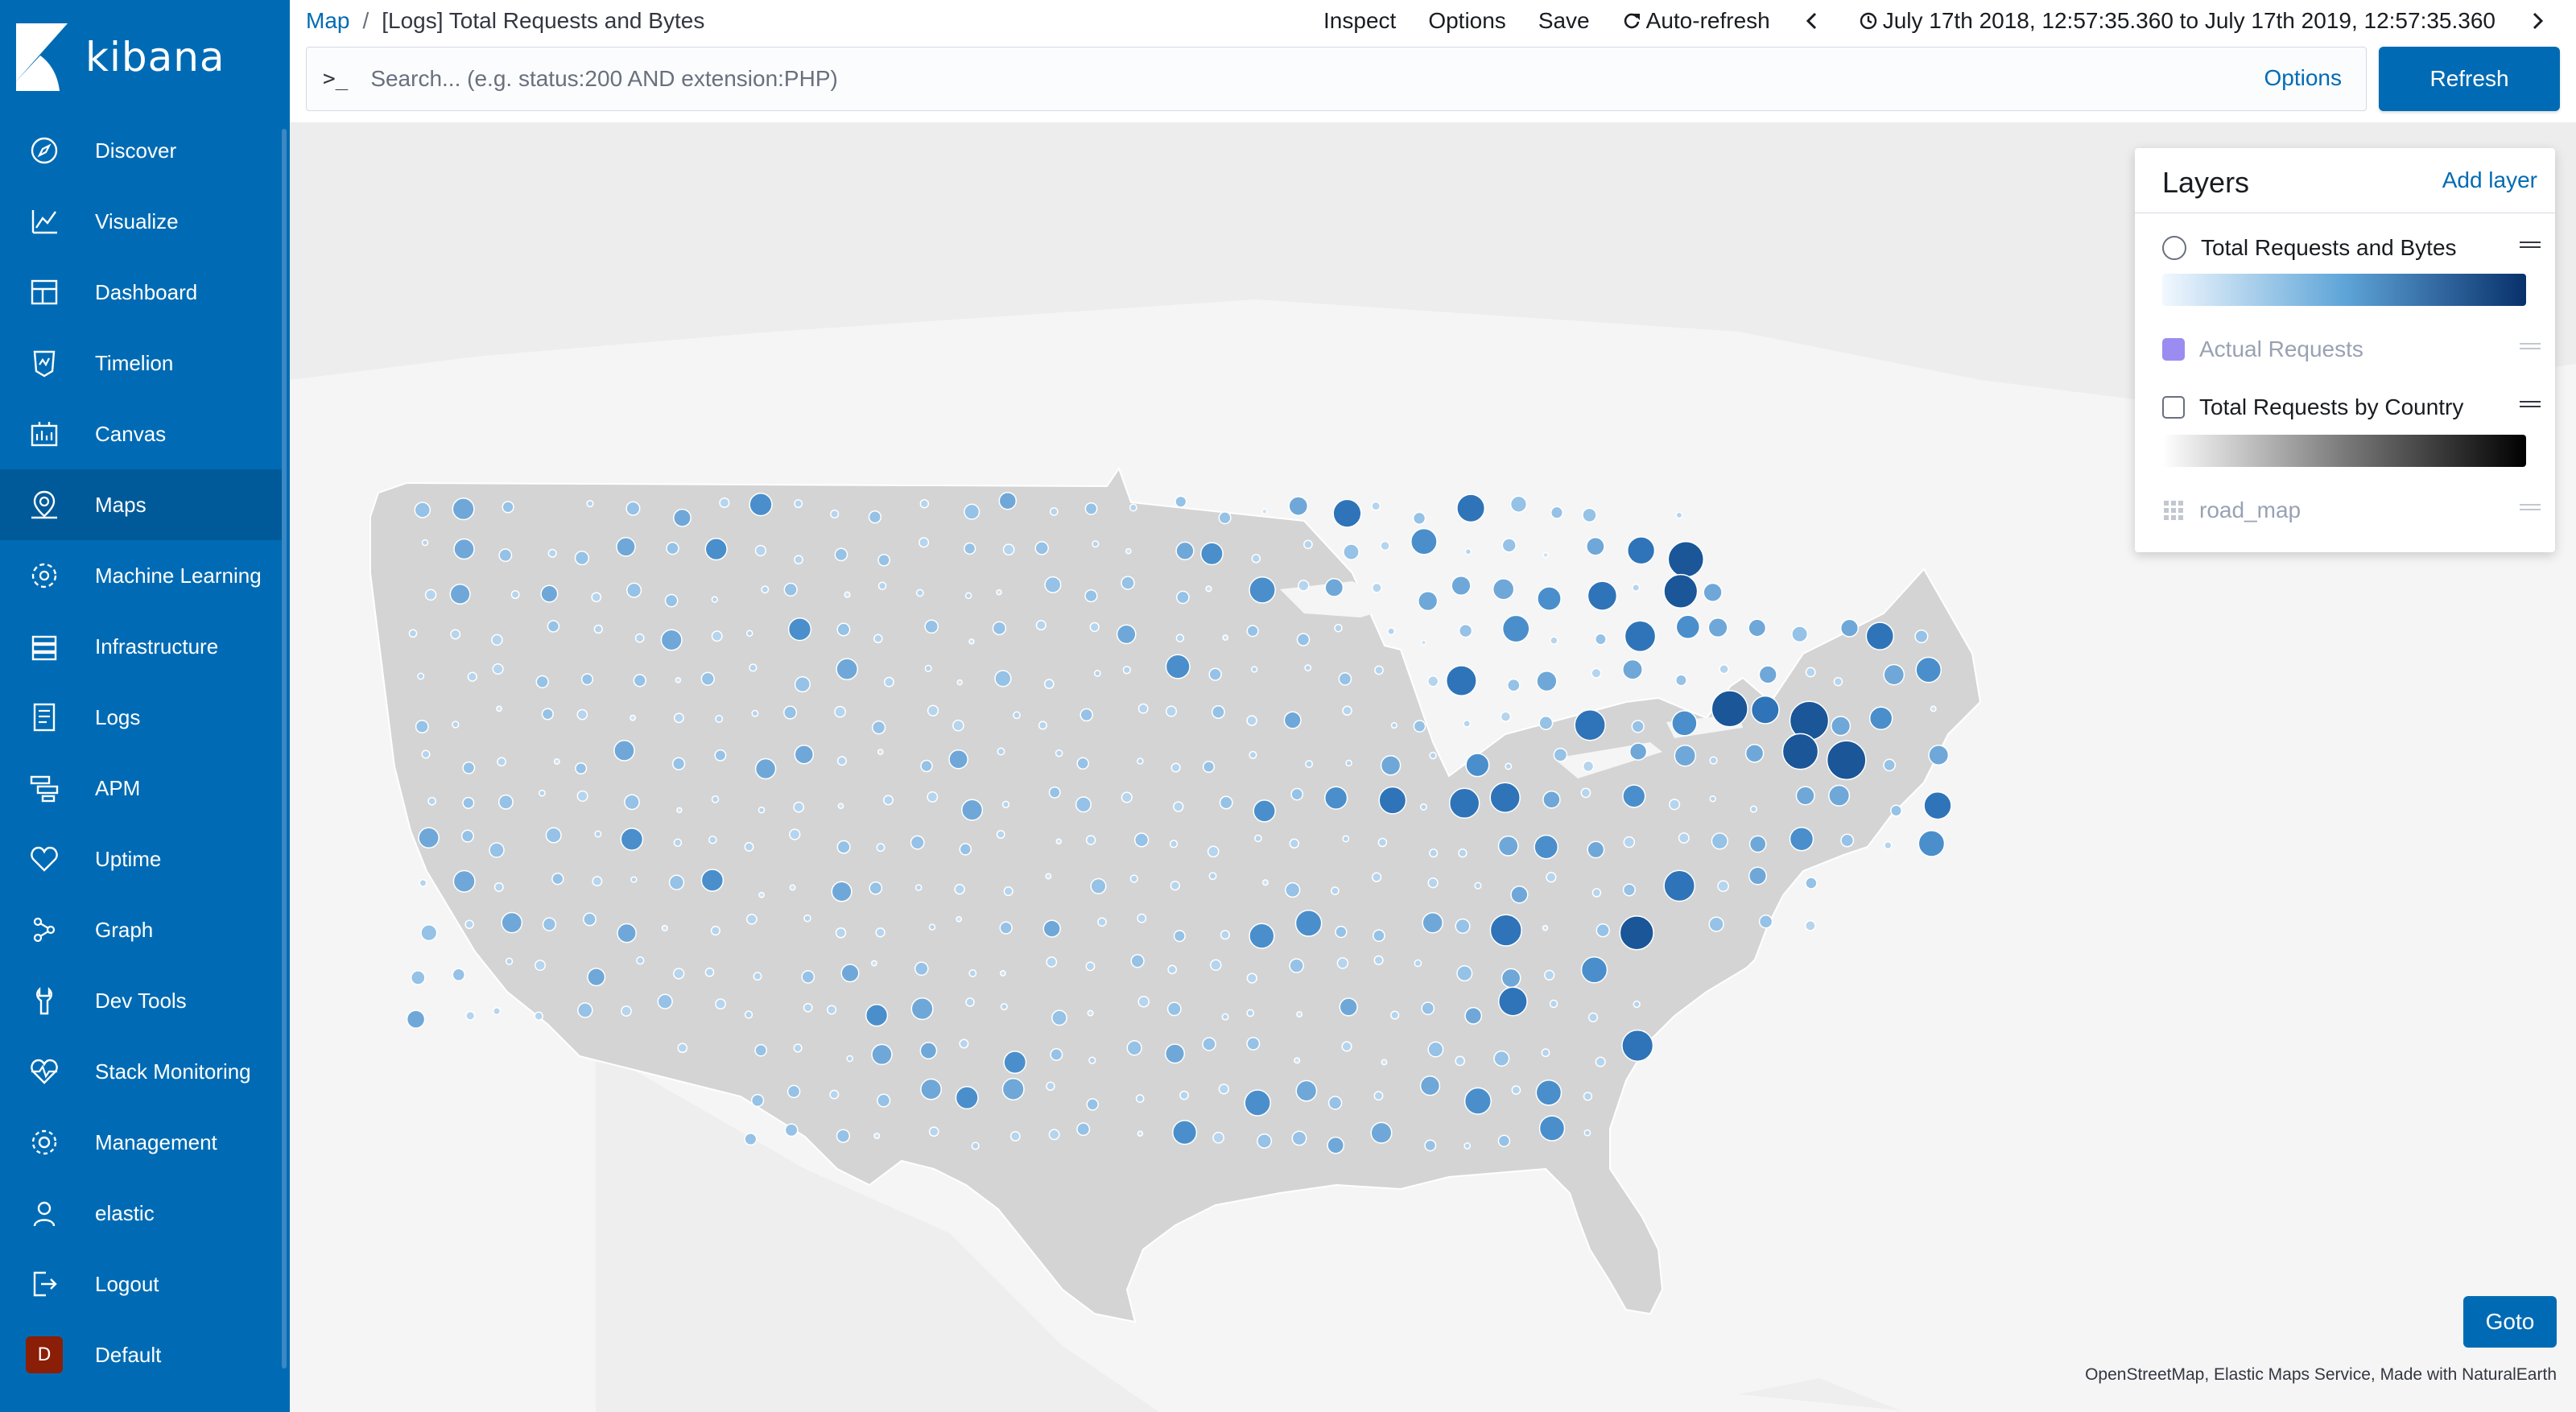  What do you see at coordinates (141, 1000) in the screenshot?
I see `sidebar-item-dev-tools: Dev Tools` at bounding box center [141, 1000].